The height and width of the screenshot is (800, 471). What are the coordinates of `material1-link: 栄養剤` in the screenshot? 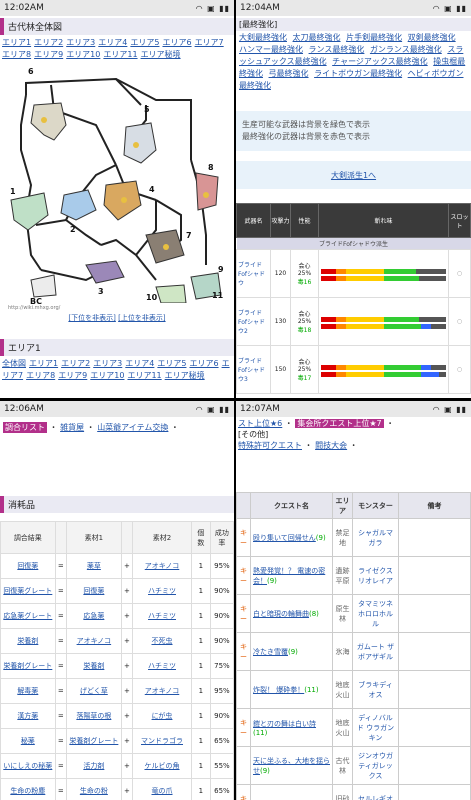 It's located at (94, 666).